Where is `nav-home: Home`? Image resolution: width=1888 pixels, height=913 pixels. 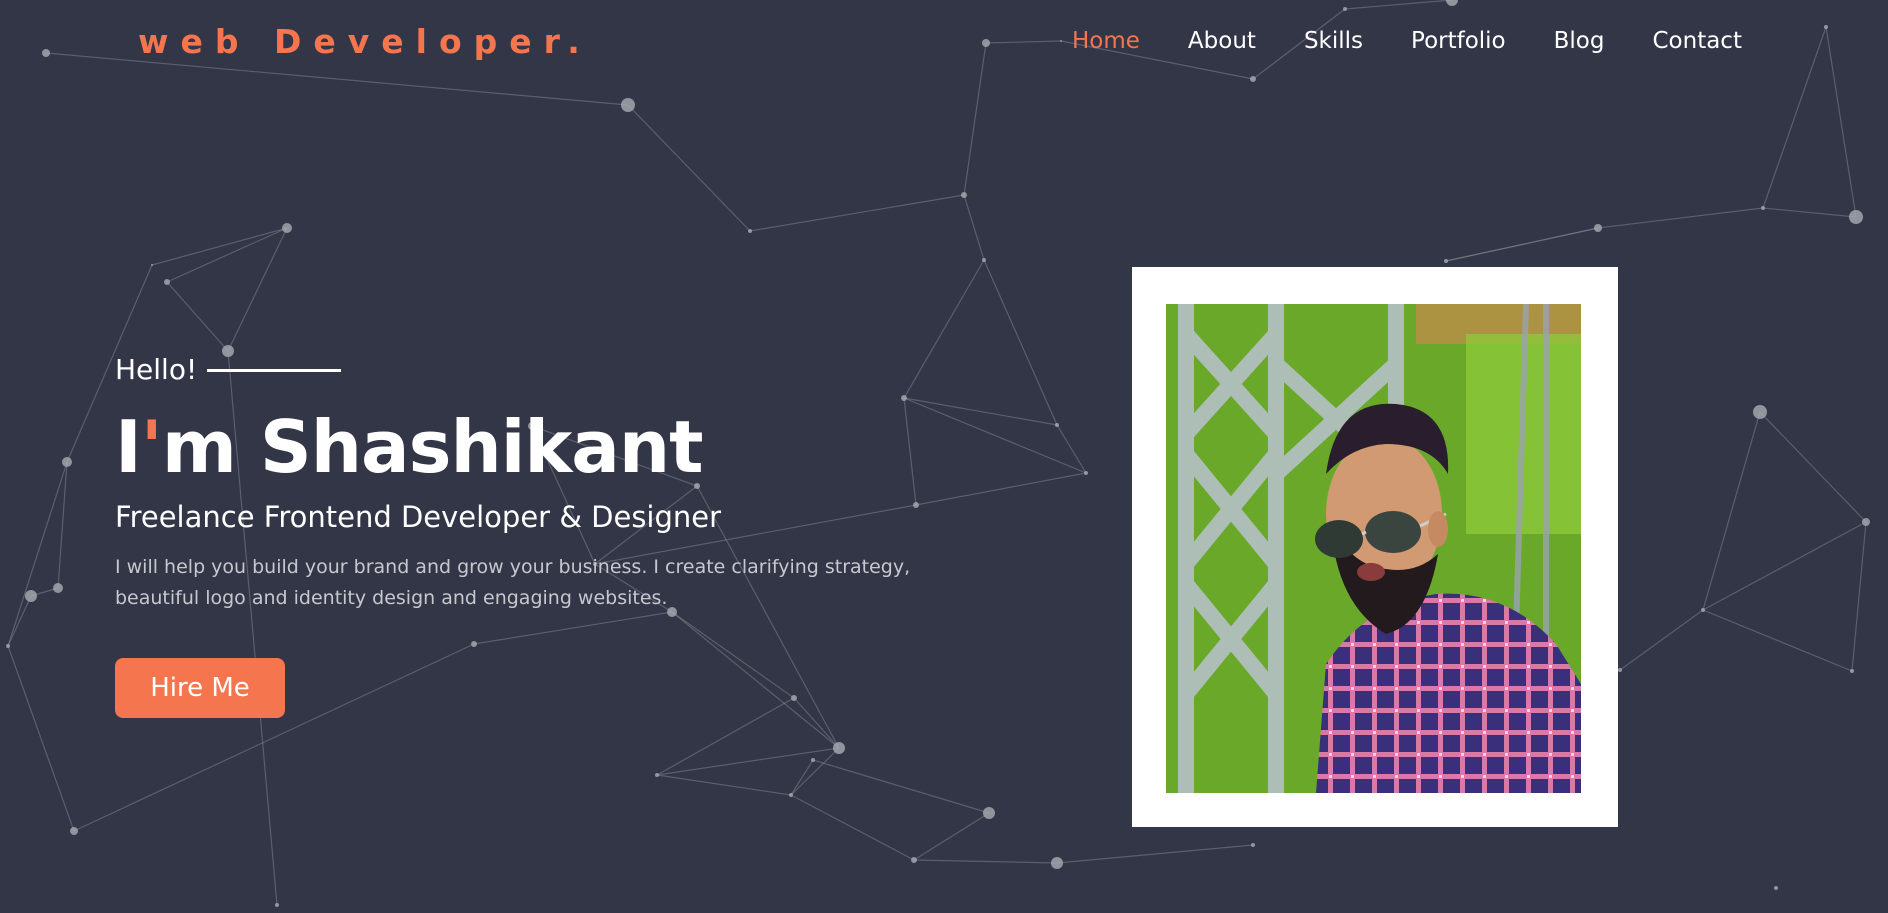
nav-home: Home is located at coordinates (1106, 41).